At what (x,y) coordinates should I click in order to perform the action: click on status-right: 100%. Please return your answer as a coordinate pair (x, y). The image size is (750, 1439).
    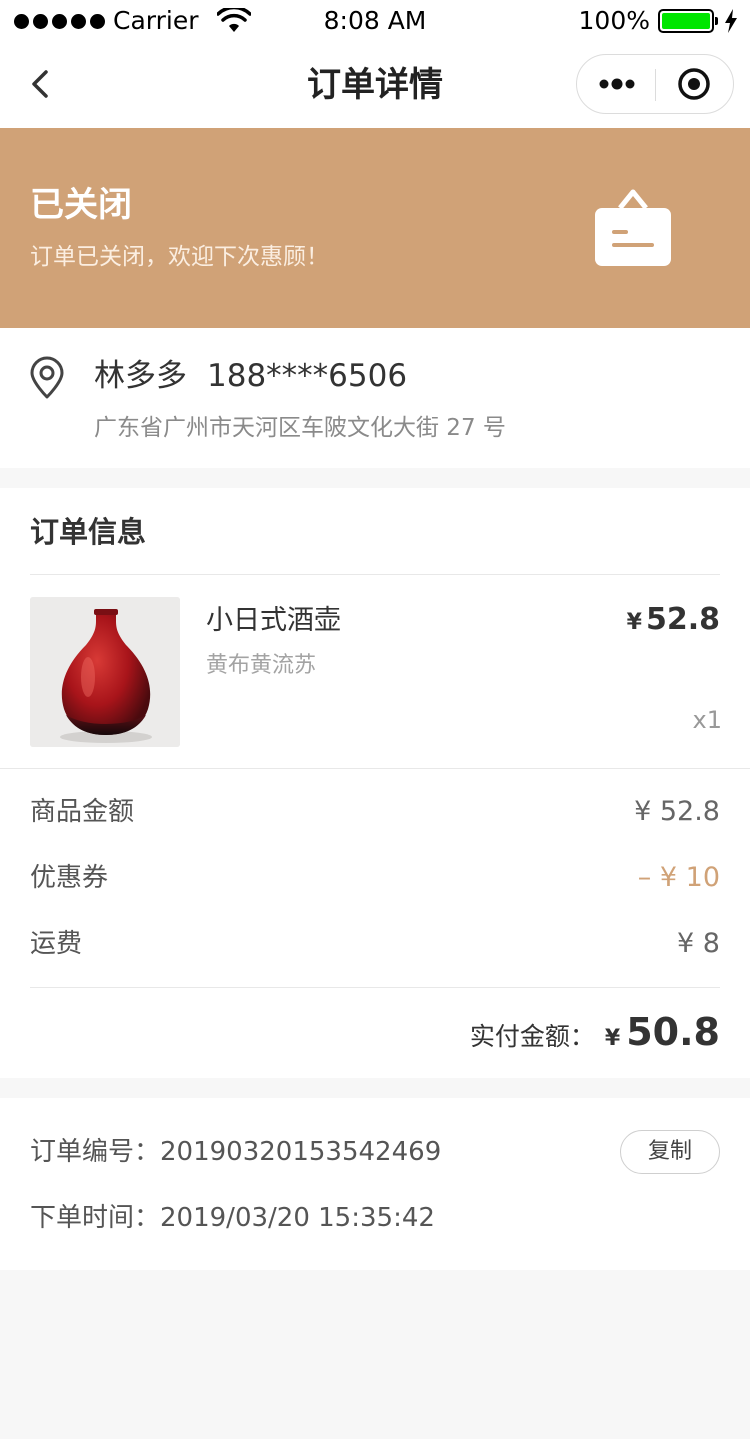
    Looking at the image, I should click on (658, 21).